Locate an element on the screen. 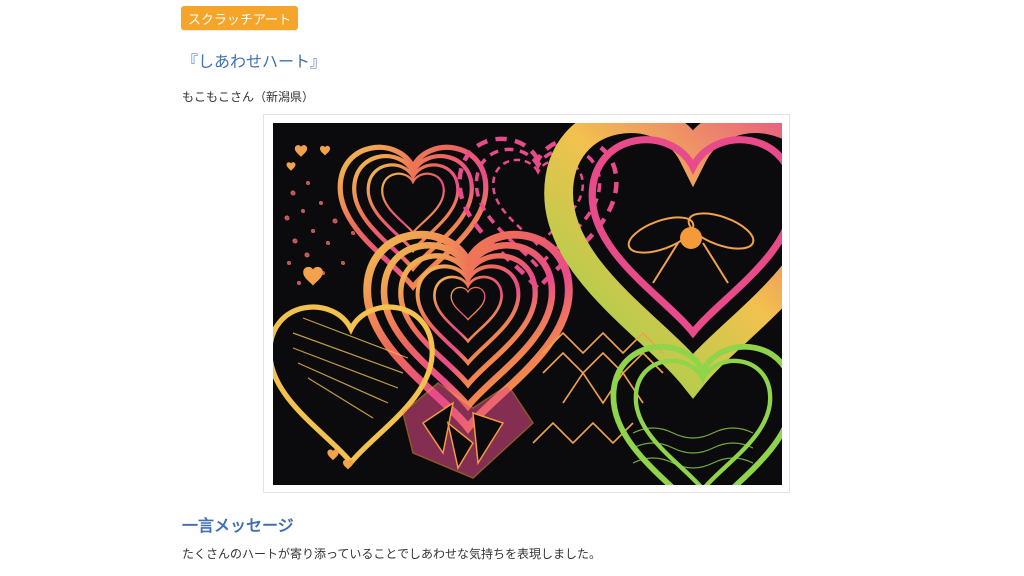 The height and width of the screenshot is (576, 1024). artwork-author: もこもこさん（新潟県） is located at coordinates (248, 97).